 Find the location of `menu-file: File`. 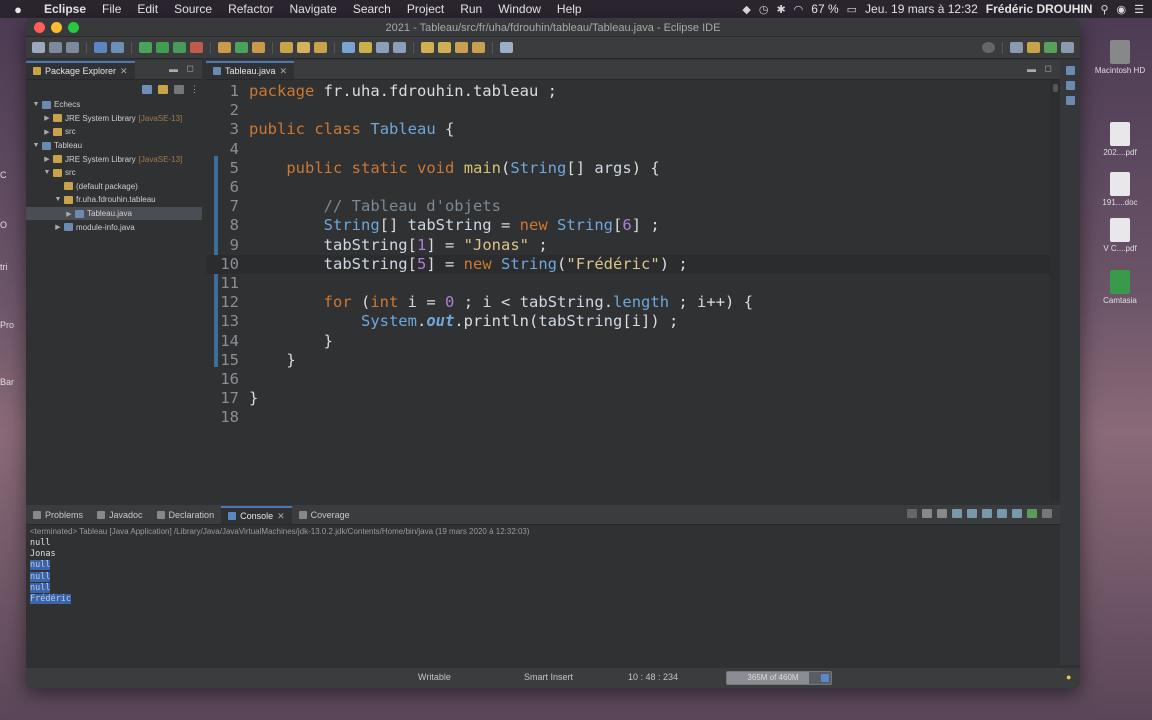

menu-file: File is located at coordinates (111, 9).